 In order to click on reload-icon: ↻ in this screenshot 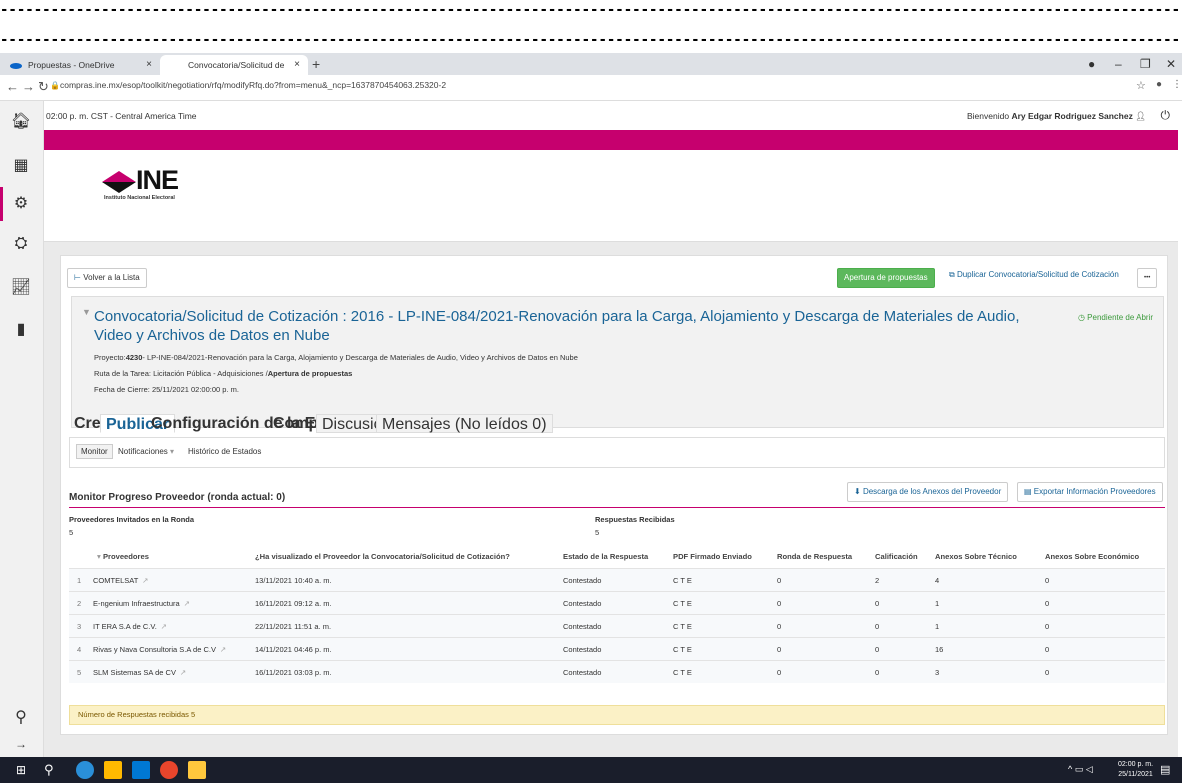, I will do `click(43, 87)`.